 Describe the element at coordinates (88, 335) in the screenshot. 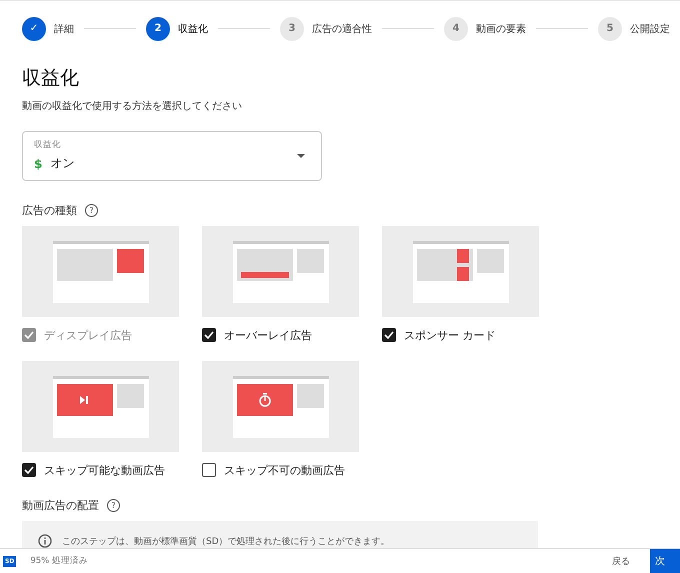

I see `checkbox-label: ディスプレイ広告` at that location.